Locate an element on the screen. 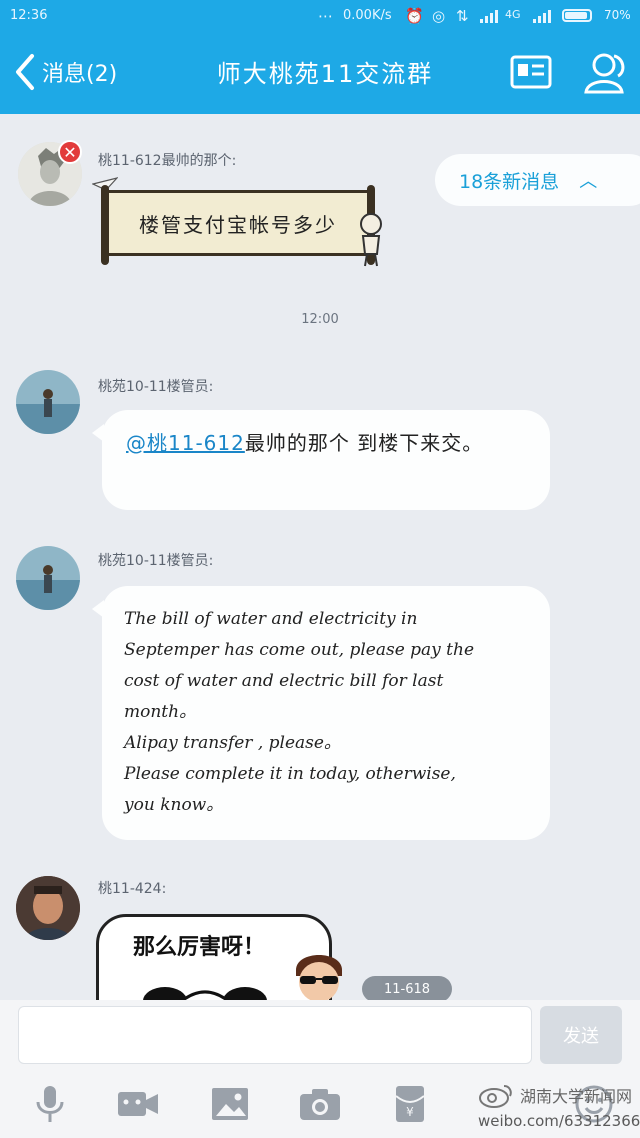 The image size is (640, 1138). panda-face-icon is located at coordinates (205, 993).